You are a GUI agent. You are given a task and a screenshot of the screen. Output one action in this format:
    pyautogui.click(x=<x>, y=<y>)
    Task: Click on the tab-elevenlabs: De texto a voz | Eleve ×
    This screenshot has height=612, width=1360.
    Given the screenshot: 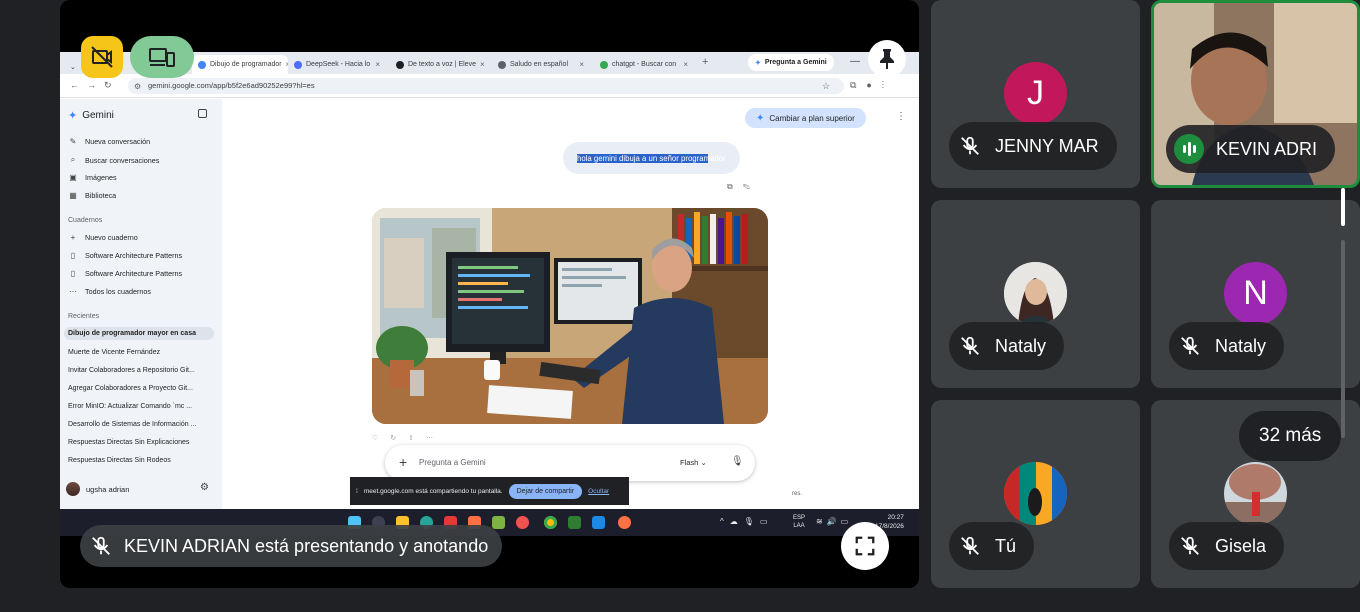 What is the action you would take?
    pyautogui.click(x=439, y=64)
    